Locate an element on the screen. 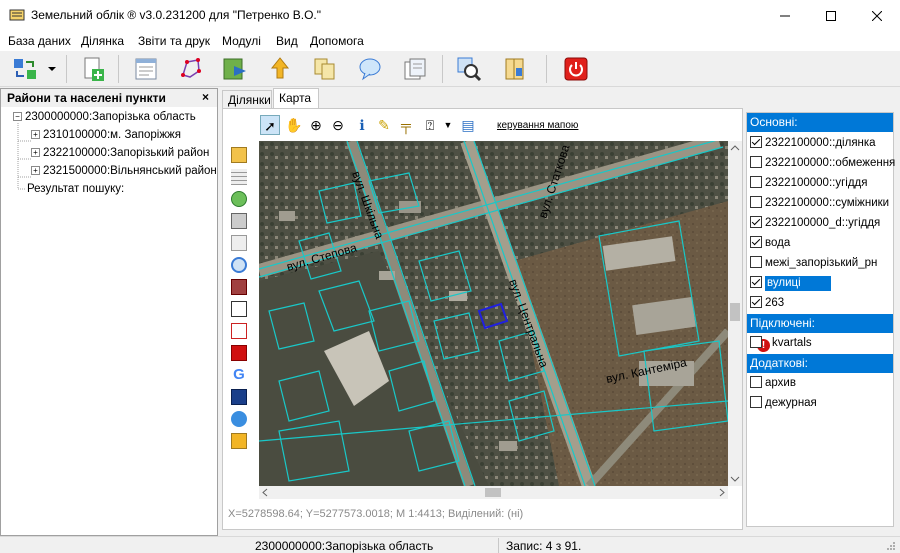 The height and width of the screenshot is (553, 900). info-icon: ℹ is located at coordinates (362, 125).